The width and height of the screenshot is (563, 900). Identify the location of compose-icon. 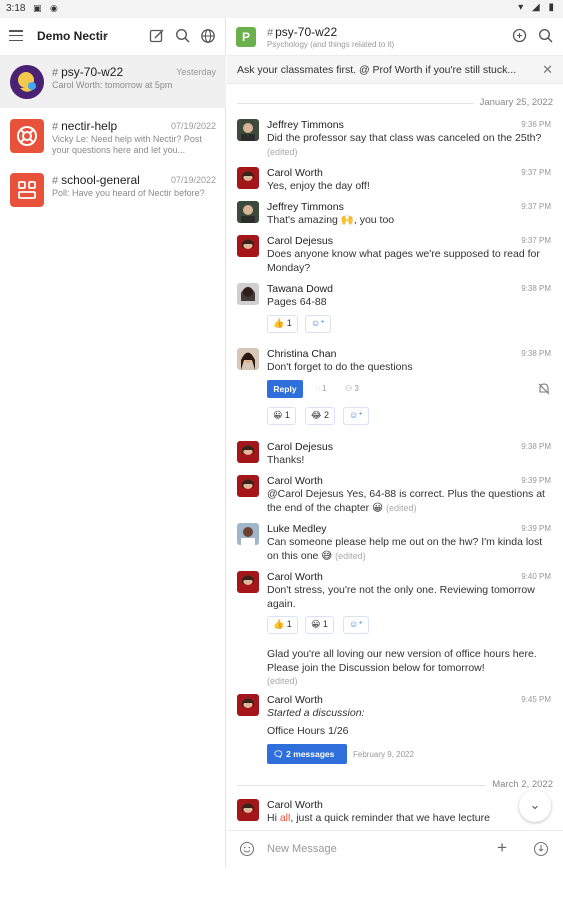
(157, 36).